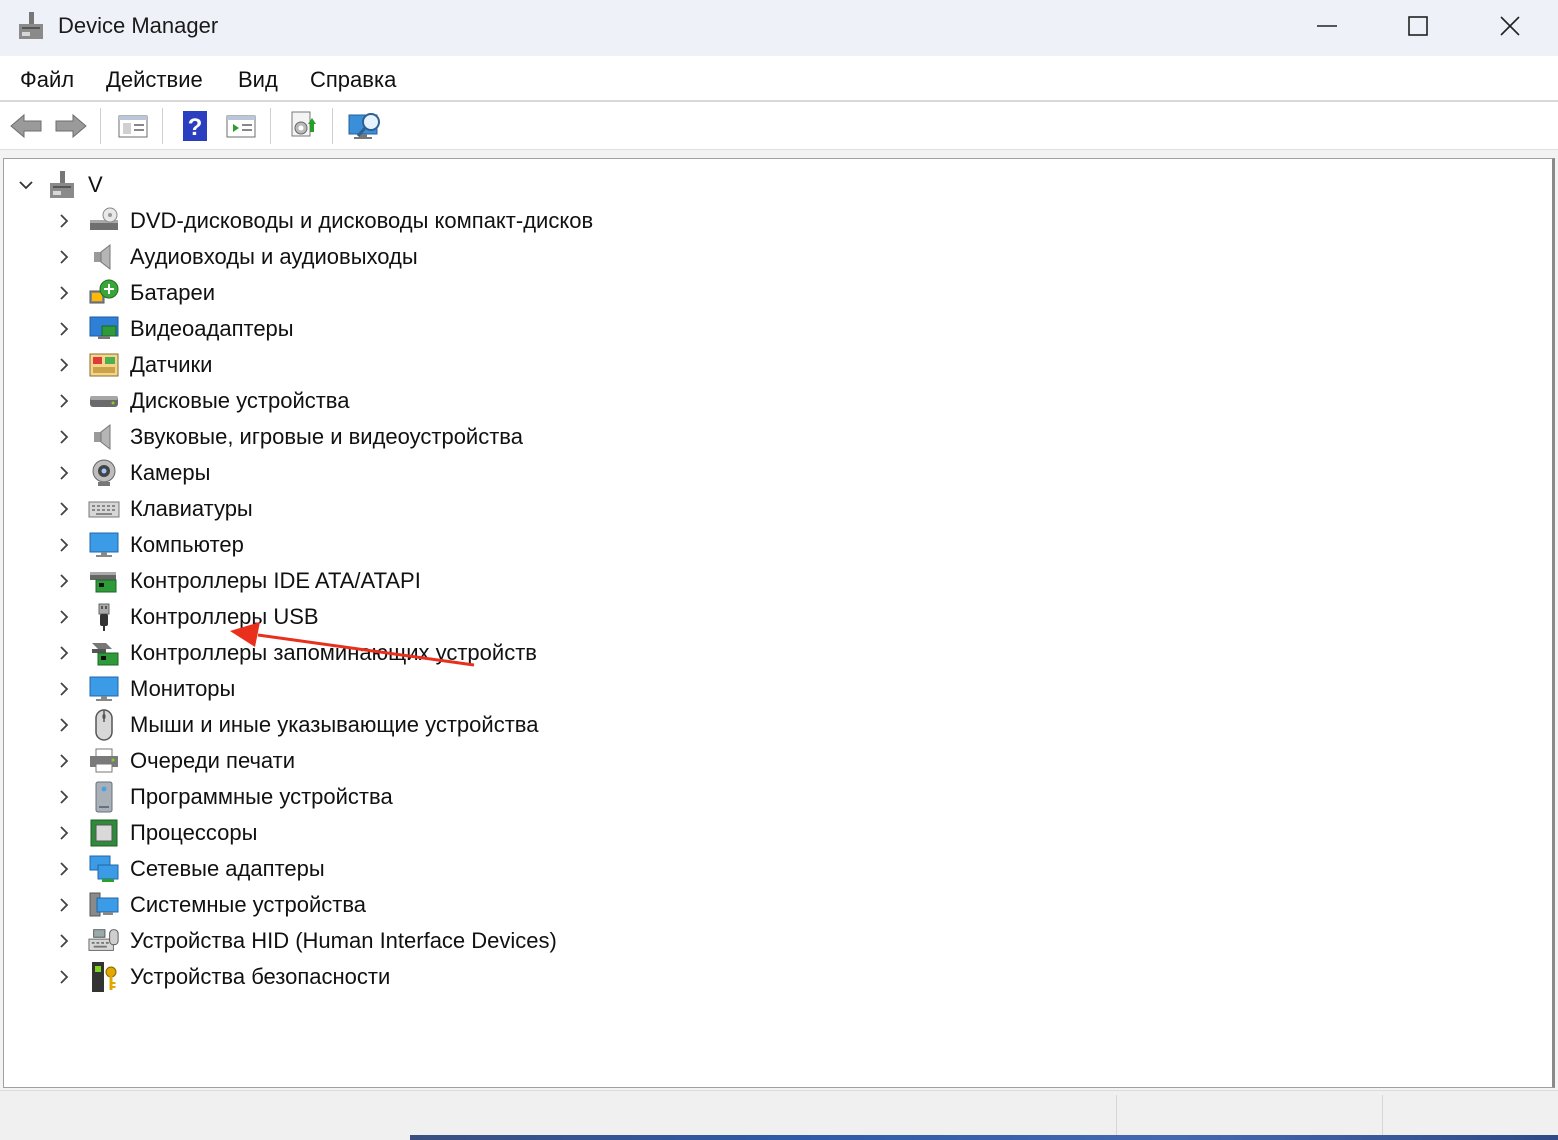  I want to click on tree-category-item: Датчики, so click(133, 365).